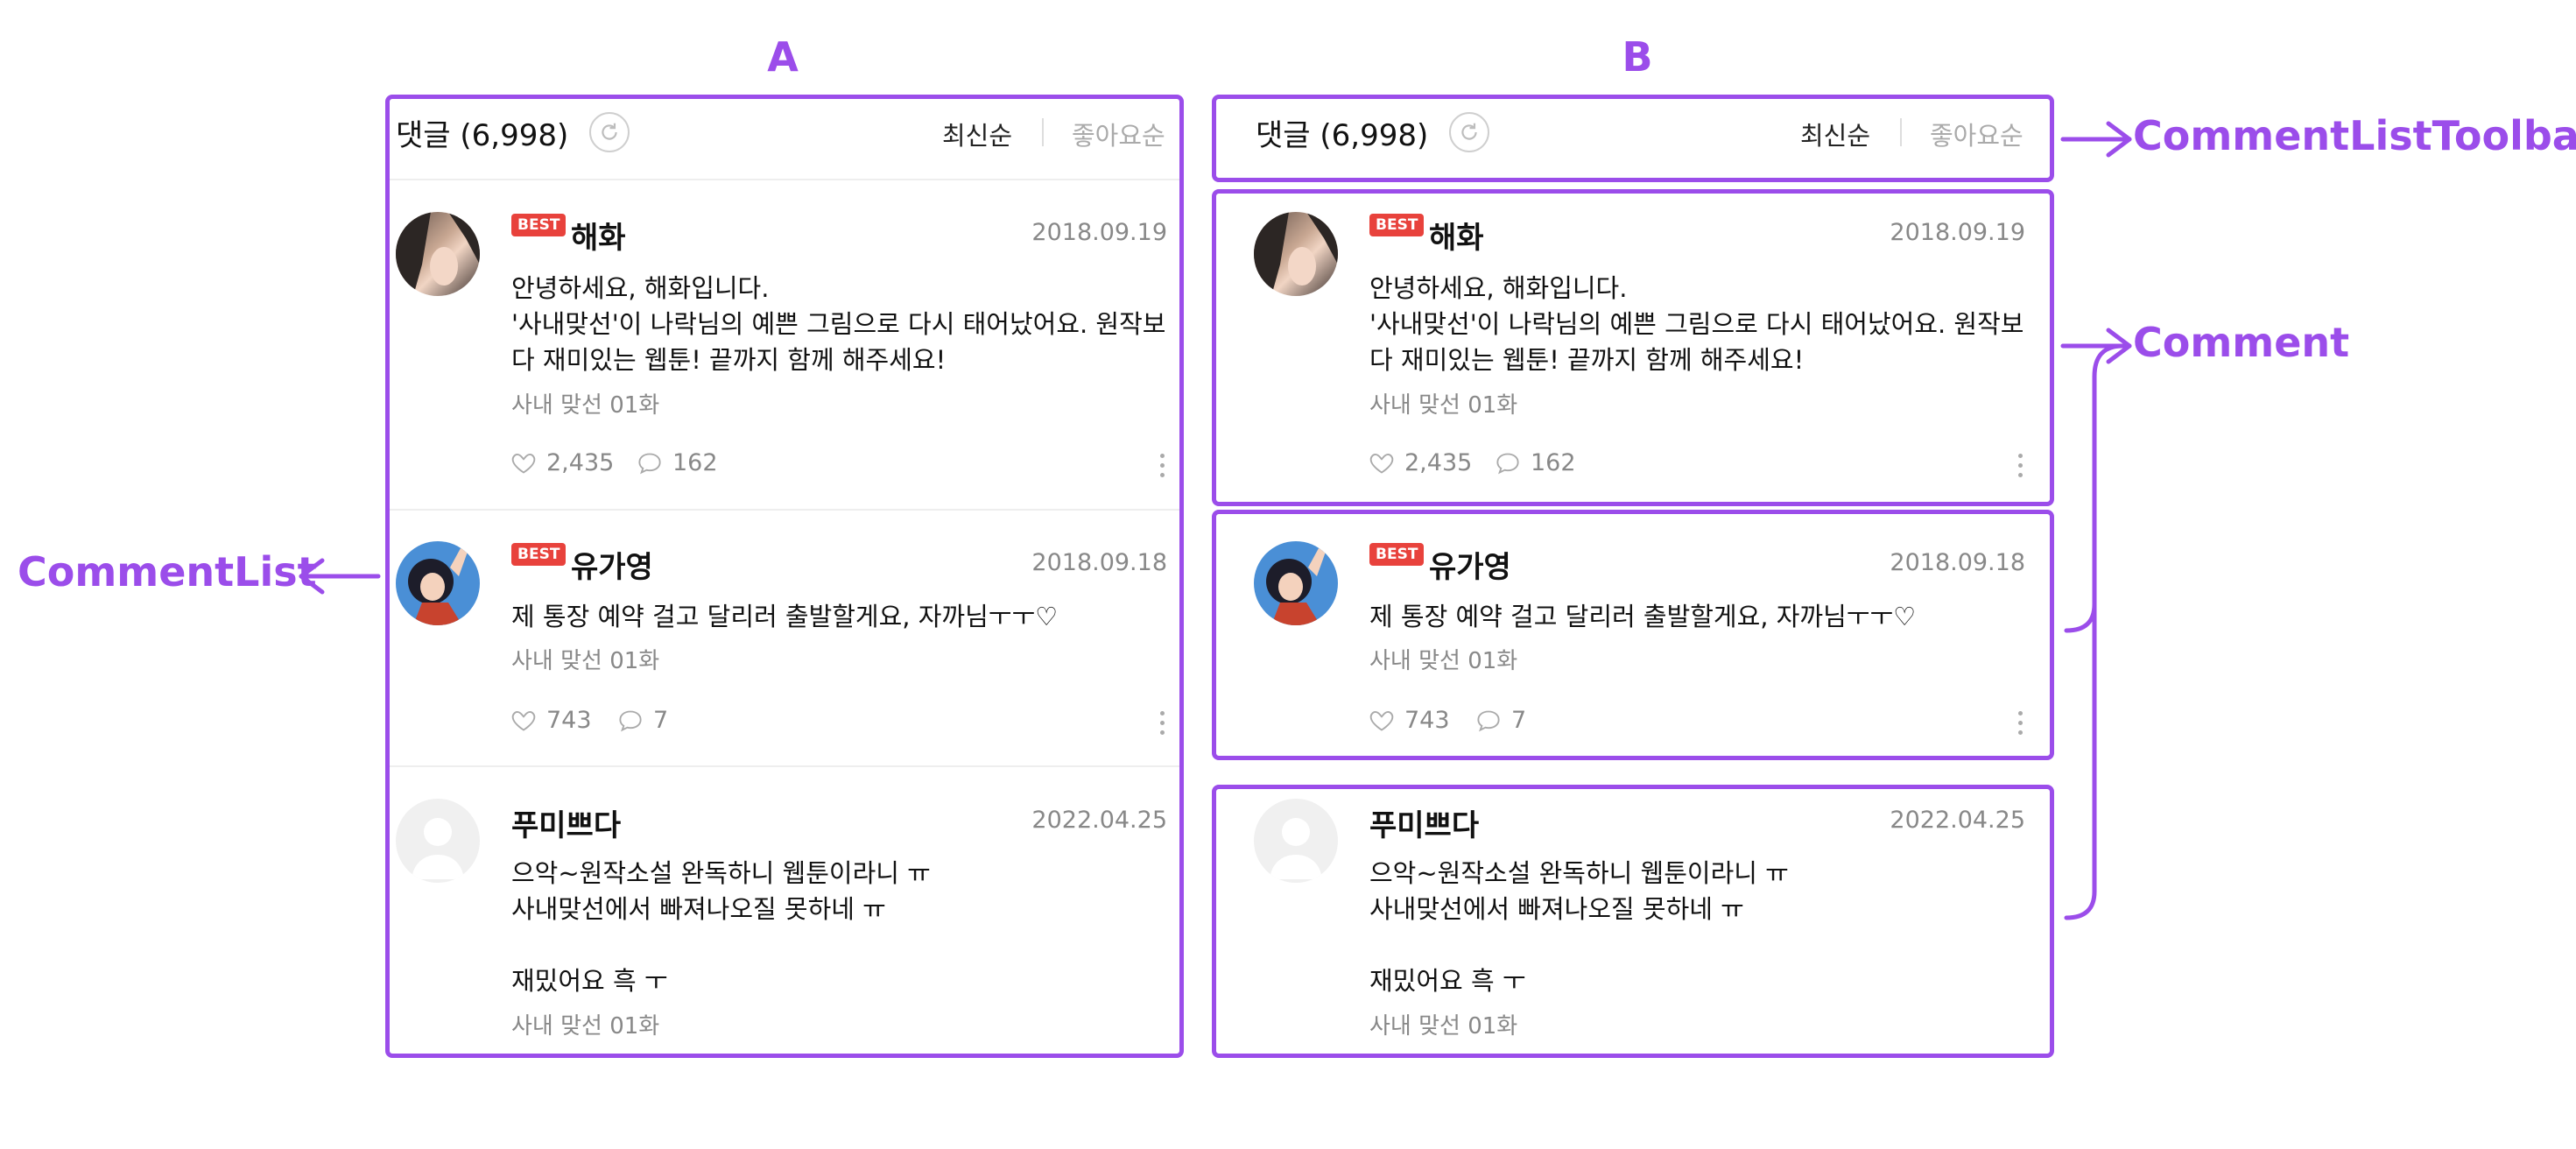 The width and height of the screenshot is (2576, 1149). I want to click on comment-list-toolbar-label: CommentListToolbar, so click(2354, 135).